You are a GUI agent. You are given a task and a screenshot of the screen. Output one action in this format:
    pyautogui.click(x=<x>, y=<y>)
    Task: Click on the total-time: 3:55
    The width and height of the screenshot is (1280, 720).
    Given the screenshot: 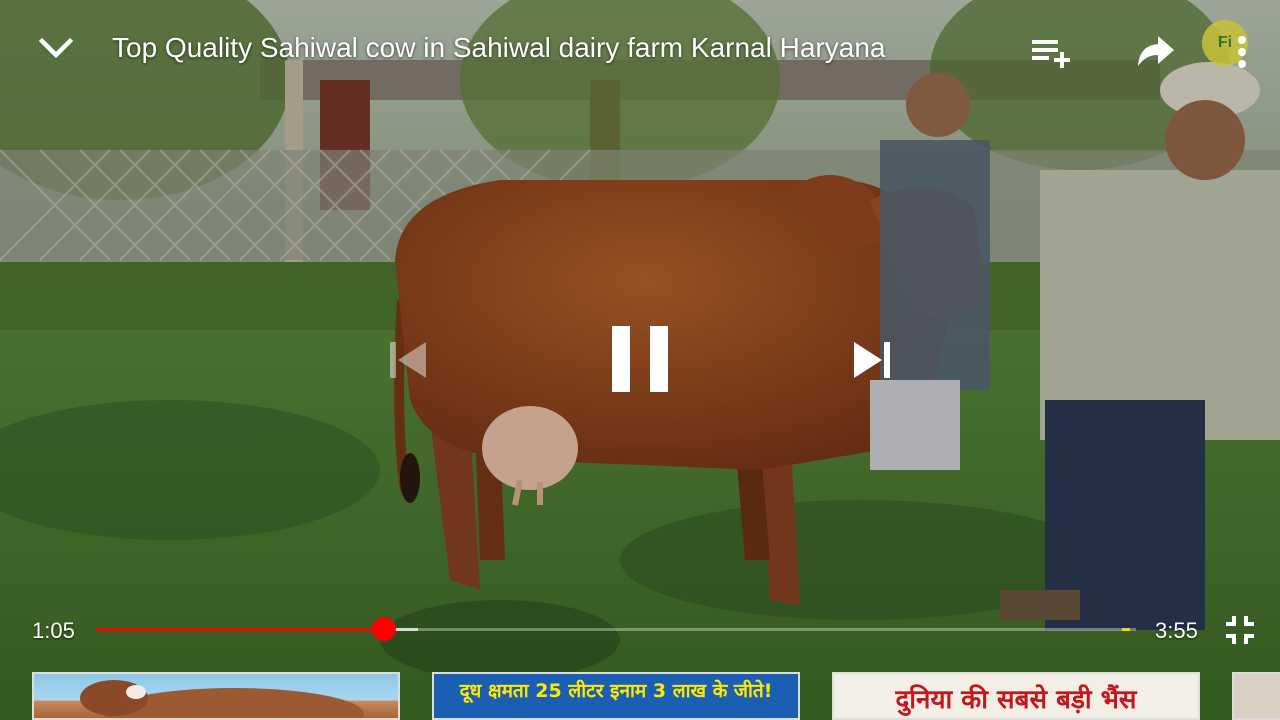 What is the action you would take?
    pyautogui.click(x=1176, y=630)
    